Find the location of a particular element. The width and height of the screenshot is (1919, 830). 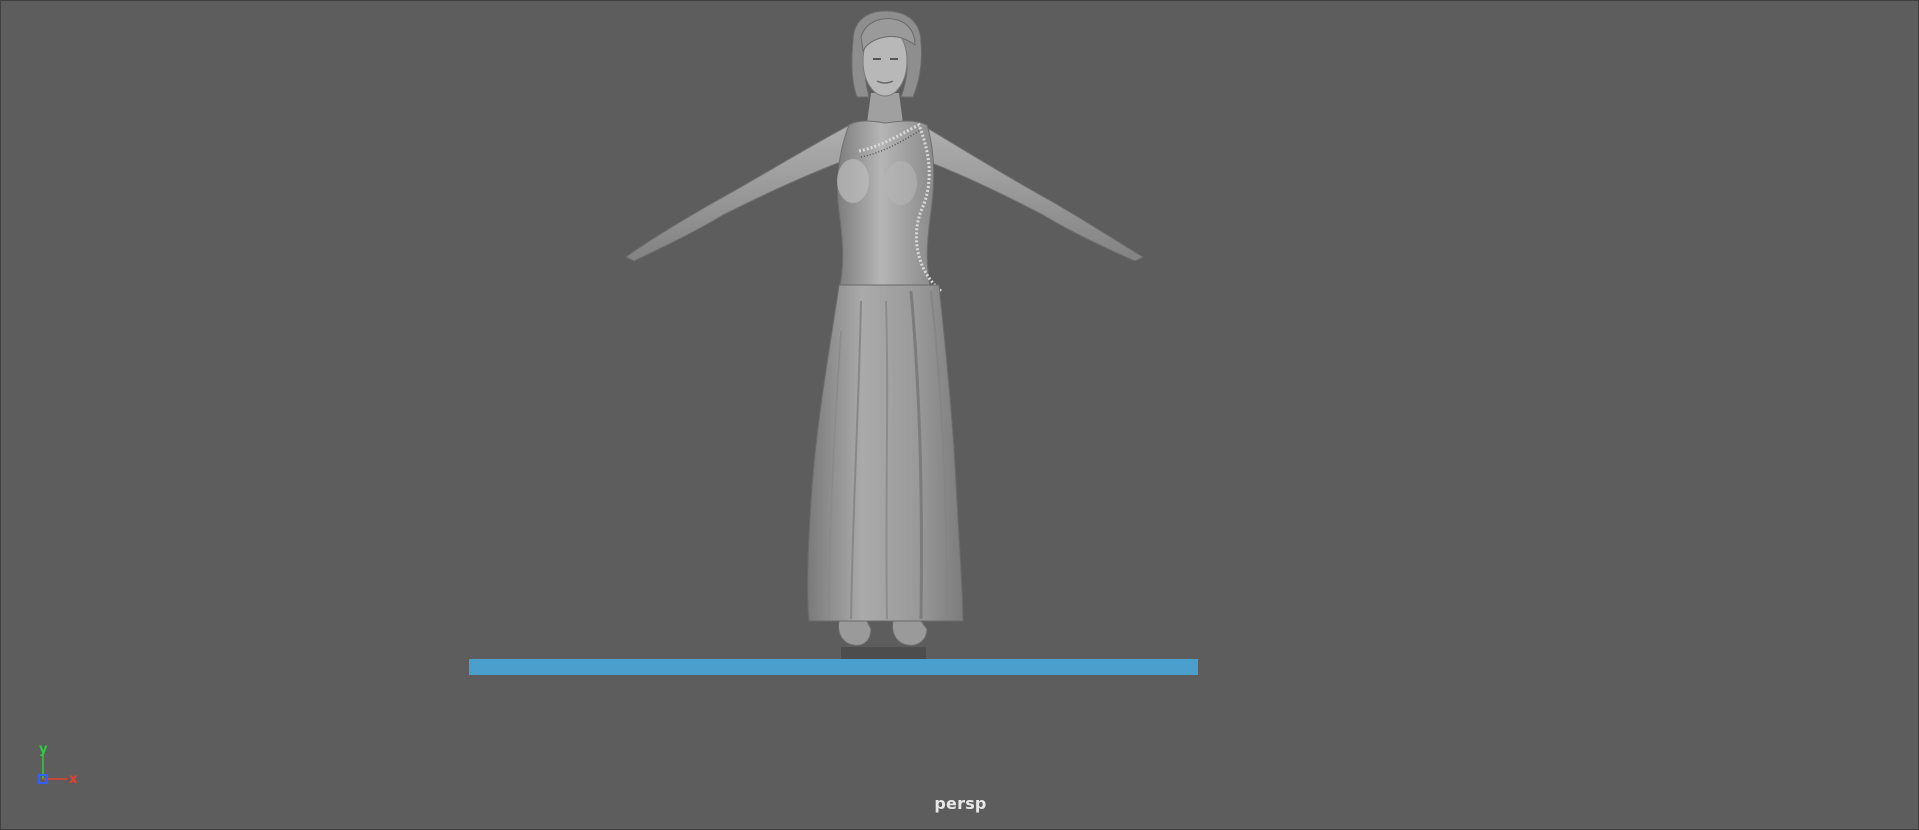

left-arm is located at coordinates (739, 192).